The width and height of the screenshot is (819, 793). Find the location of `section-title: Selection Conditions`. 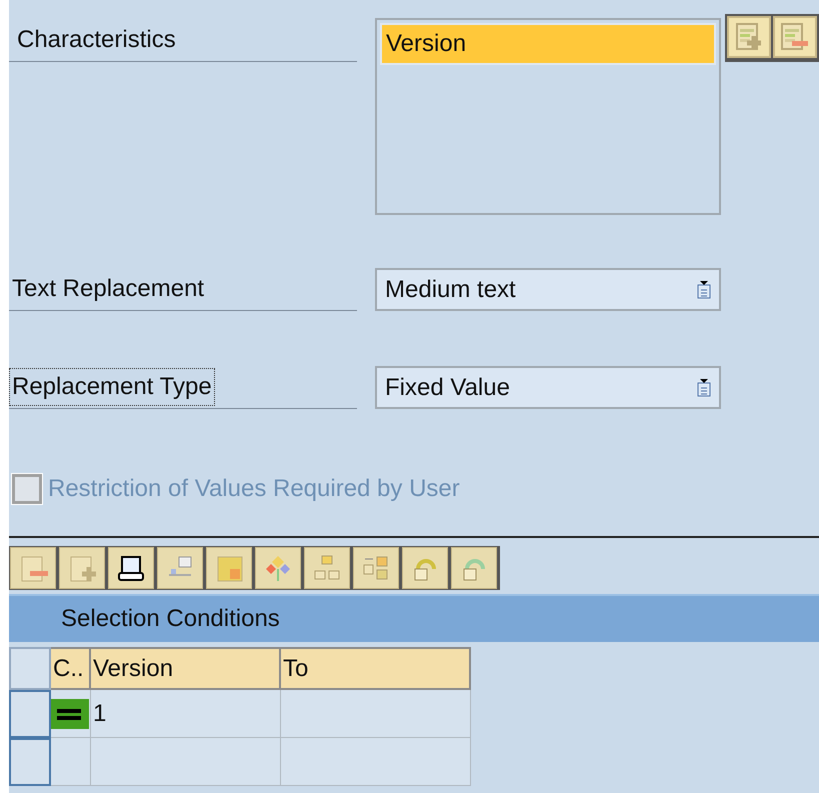

section-title: Selection Conditions is located at coordinates (170, 619).